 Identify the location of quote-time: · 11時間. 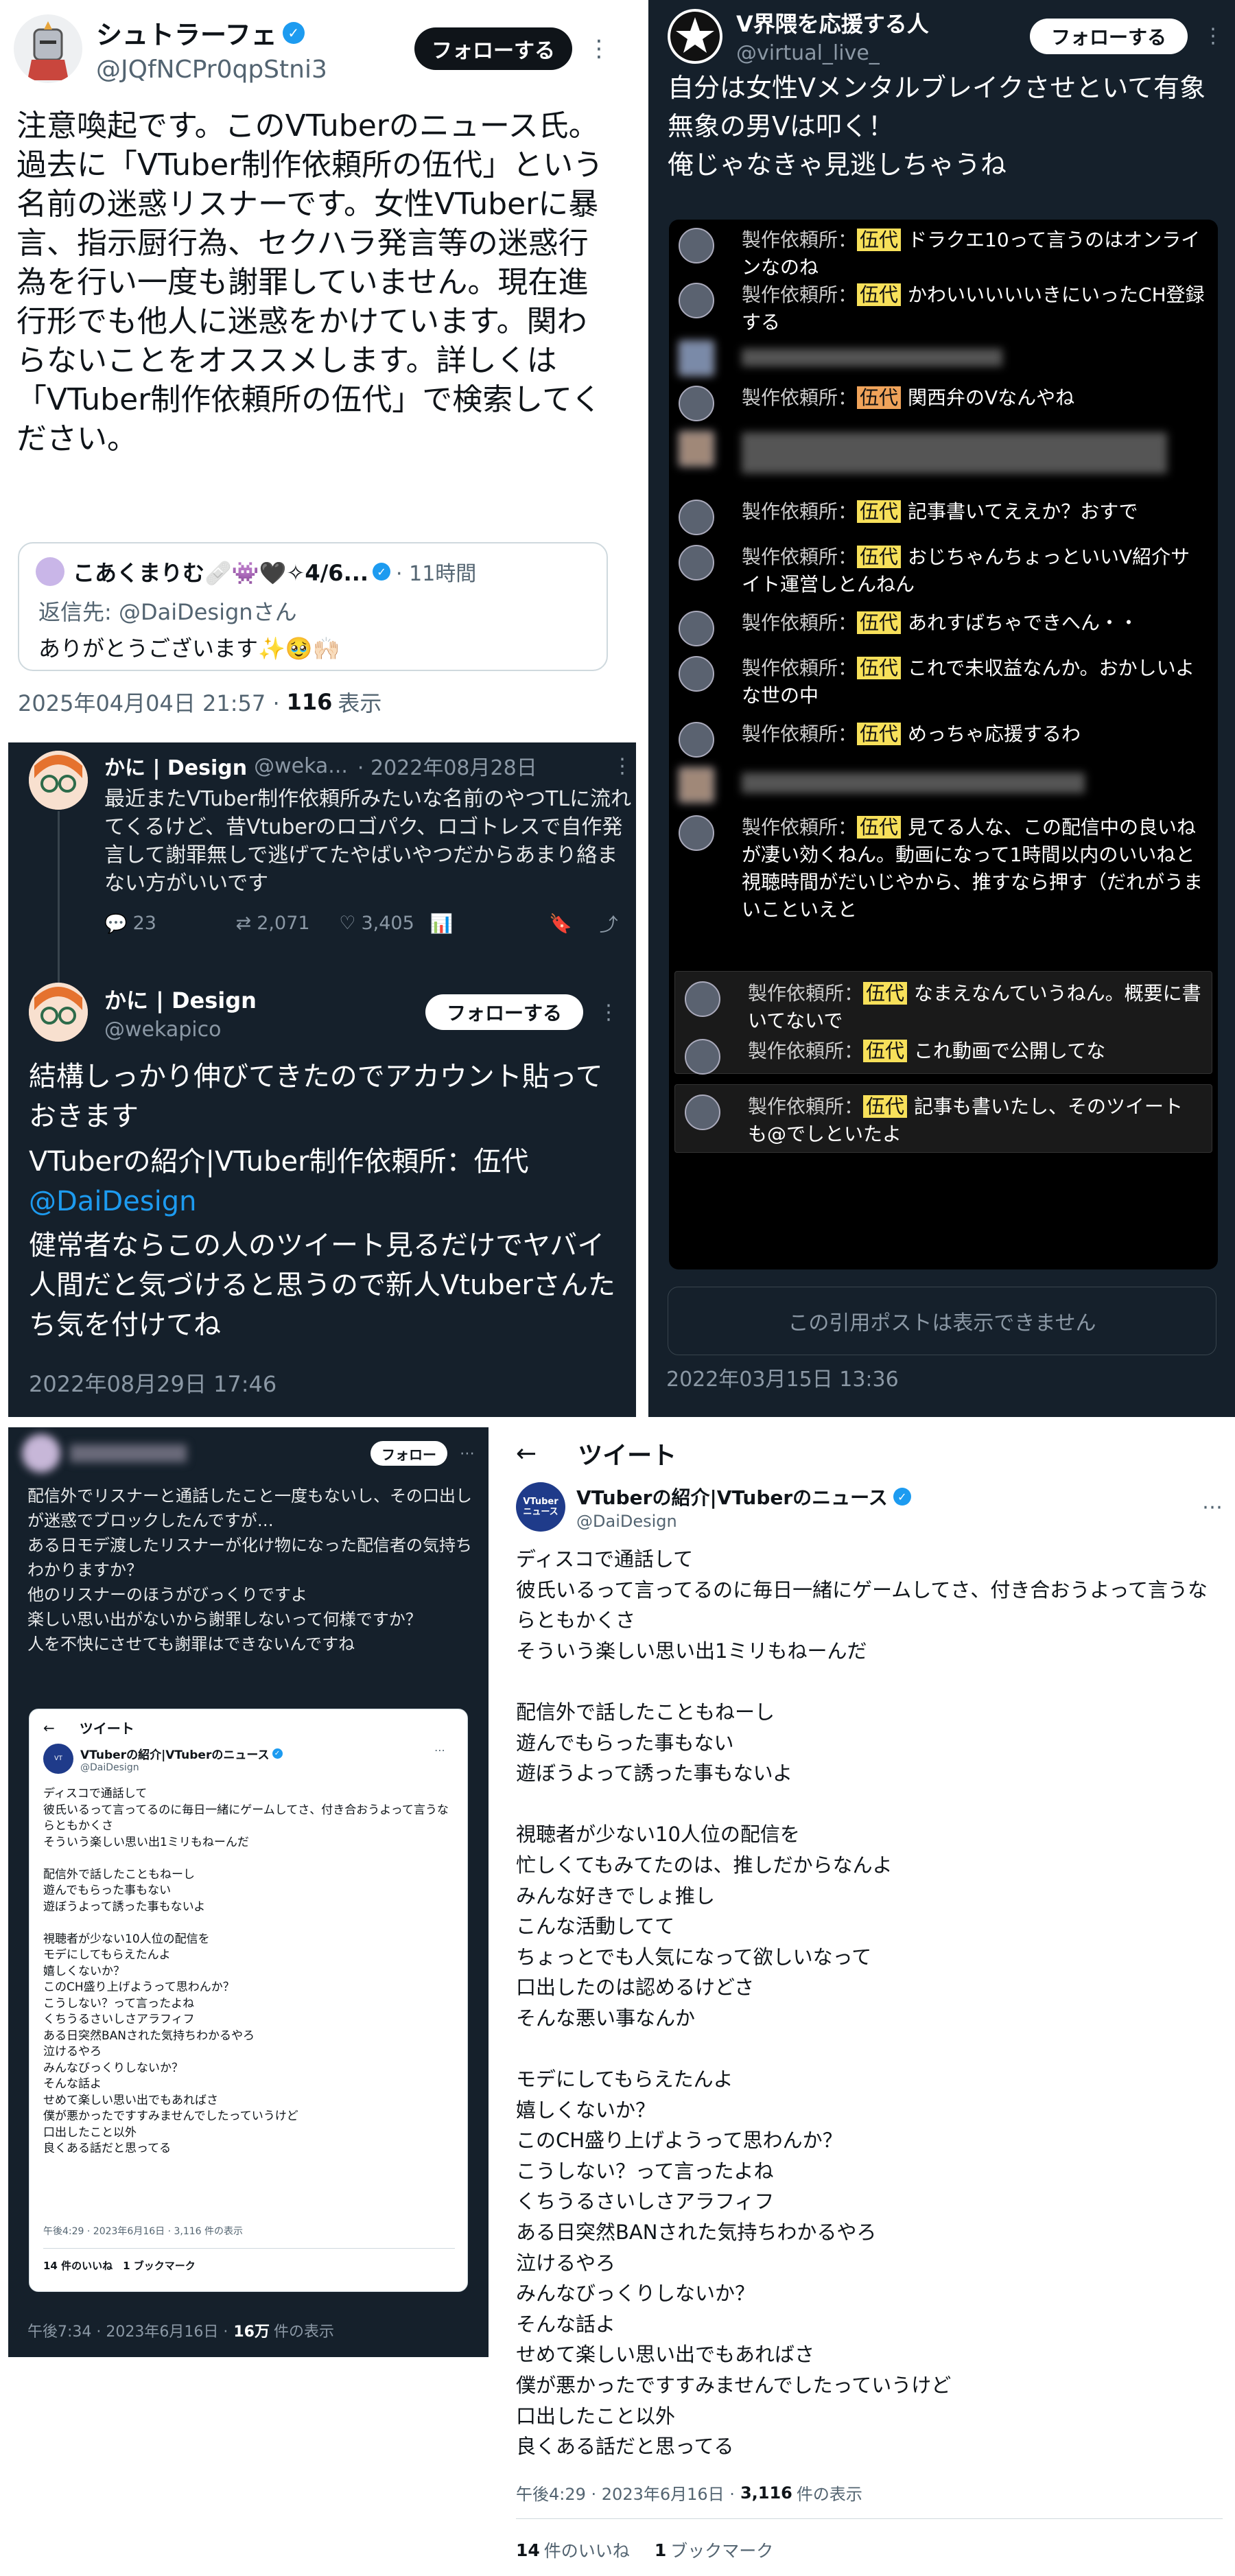
(436, 574).